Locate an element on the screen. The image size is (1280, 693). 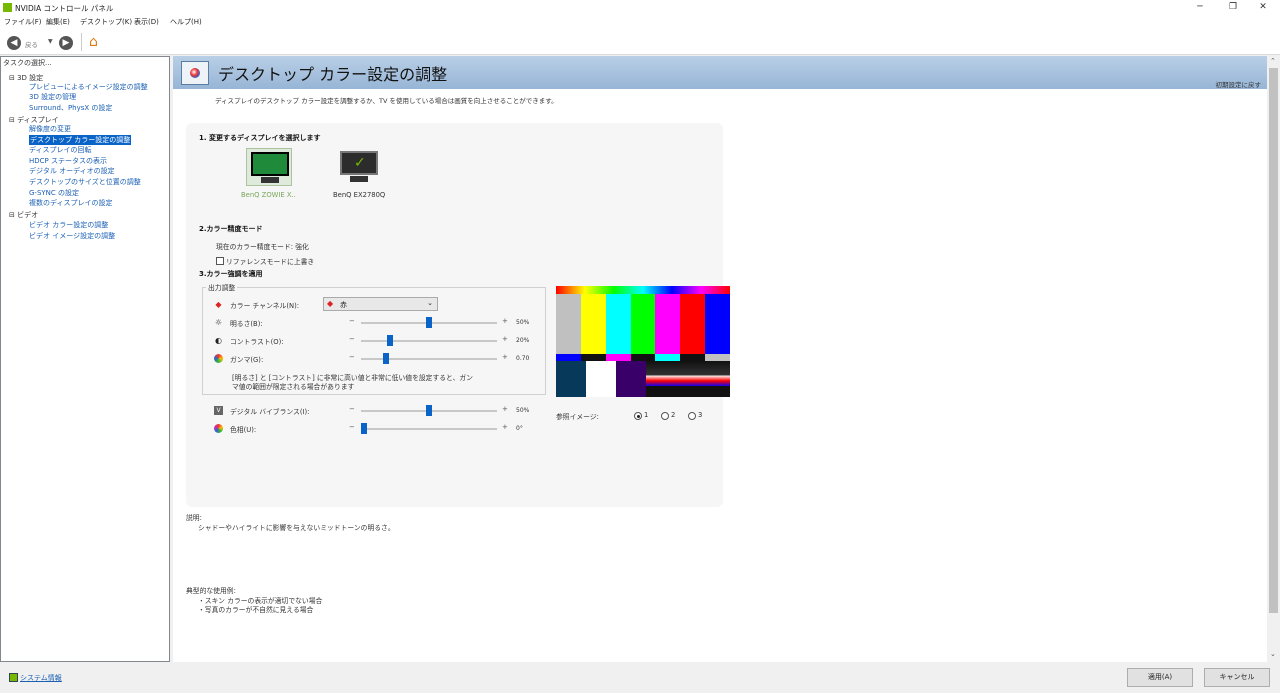
gamma-minus: − is located at coordinates (352, 357).